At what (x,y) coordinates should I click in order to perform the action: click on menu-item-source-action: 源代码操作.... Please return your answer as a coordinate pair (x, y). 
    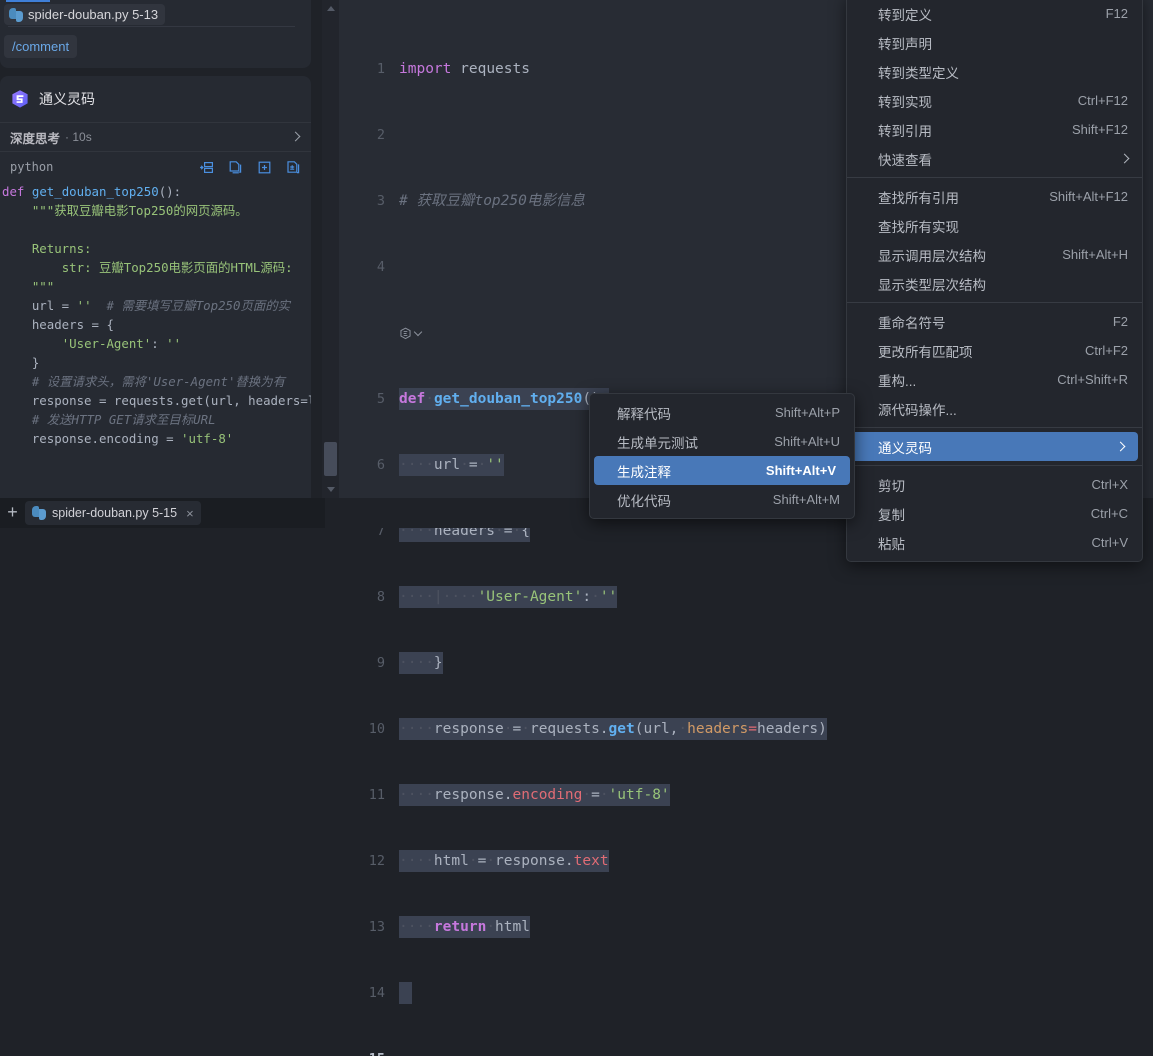
    Looking at the image, I should click on (994, 408).